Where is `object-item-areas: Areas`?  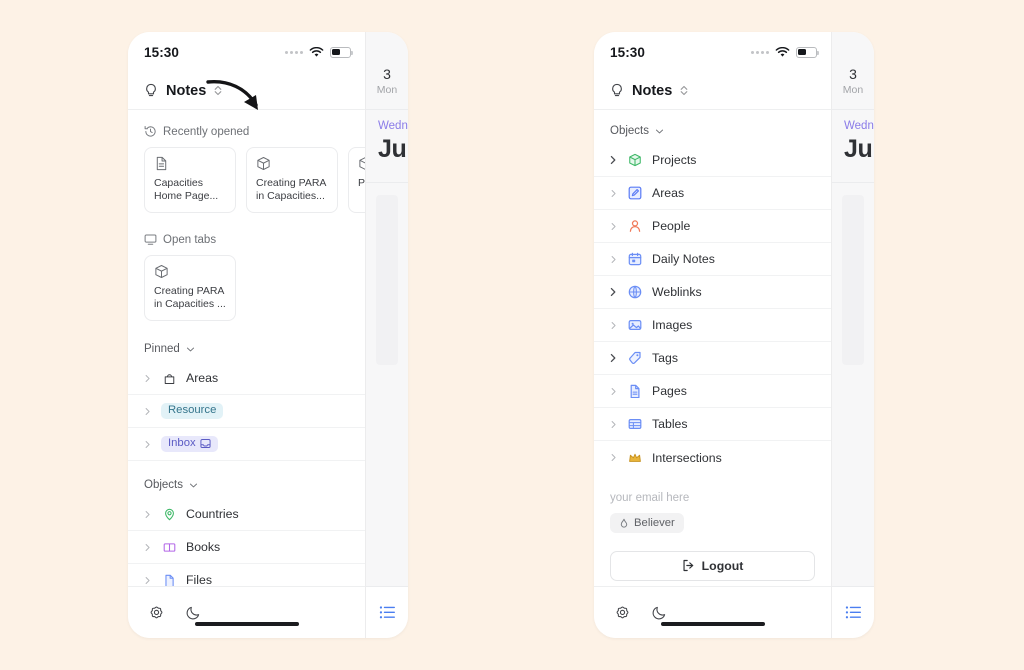
object-item-areas: Areas is located at coordinates (712, 193).